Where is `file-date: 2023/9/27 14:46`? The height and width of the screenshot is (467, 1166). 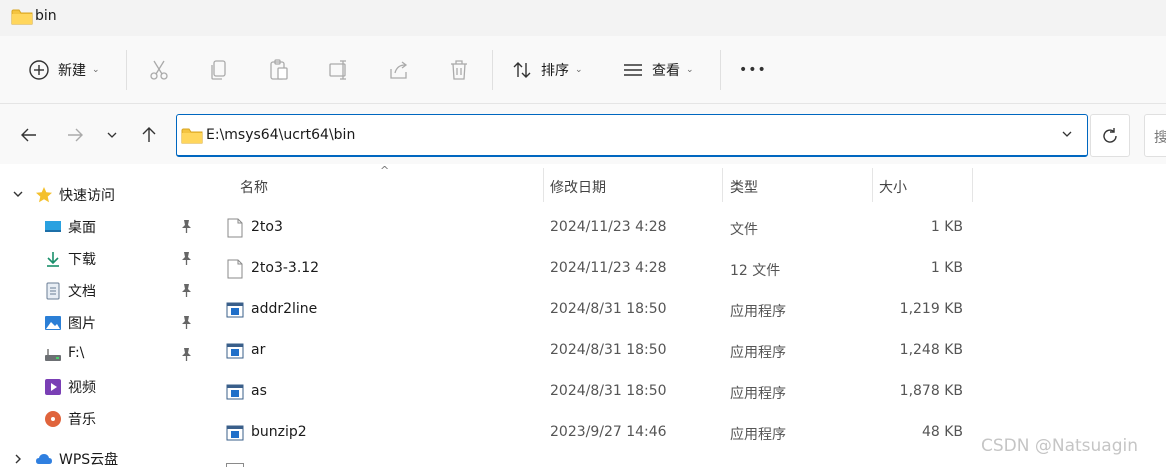
file-date: 2023/9/27 14:46 is located at coordinates (608, 432).